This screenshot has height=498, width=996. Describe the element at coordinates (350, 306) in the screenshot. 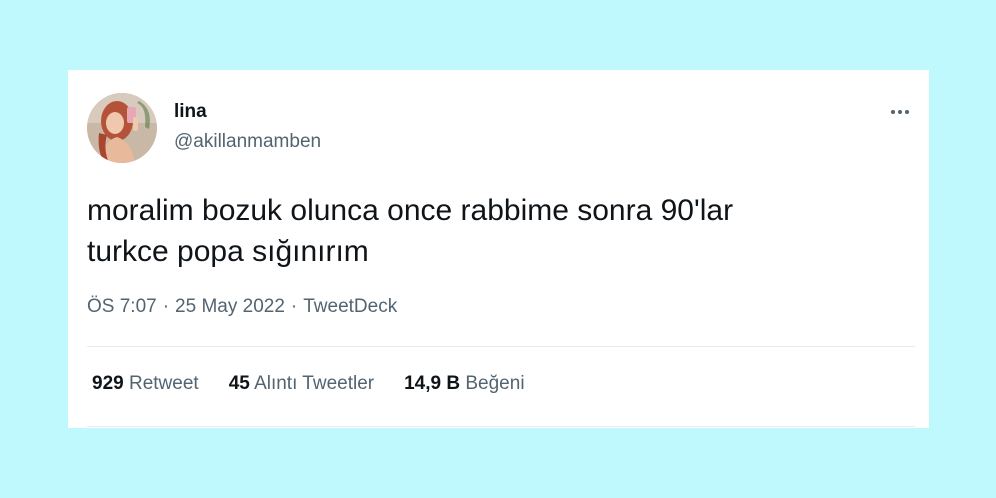

I see `tweet-source: TweetDeck` at that location.